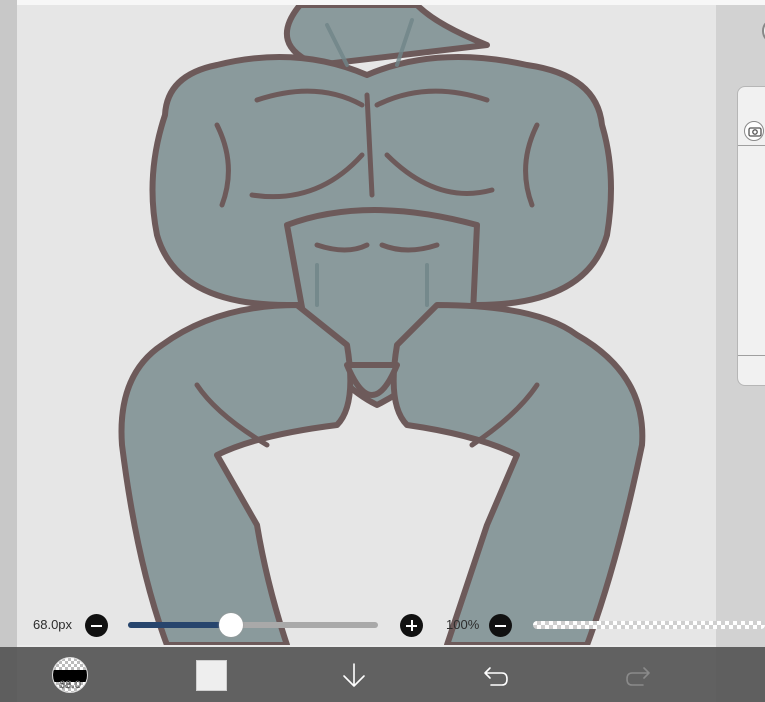 The image size is (765, 702). I want to click on undo-icon, so click(496, 675).